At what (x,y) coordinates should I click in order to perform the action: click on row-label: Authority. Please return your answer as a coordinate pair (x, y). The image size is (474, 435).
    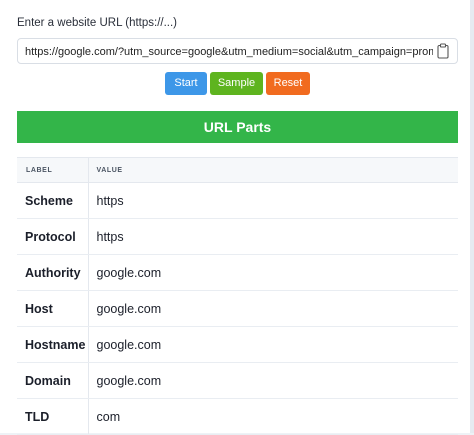
    Looking at the image, I should click on (53, 272).